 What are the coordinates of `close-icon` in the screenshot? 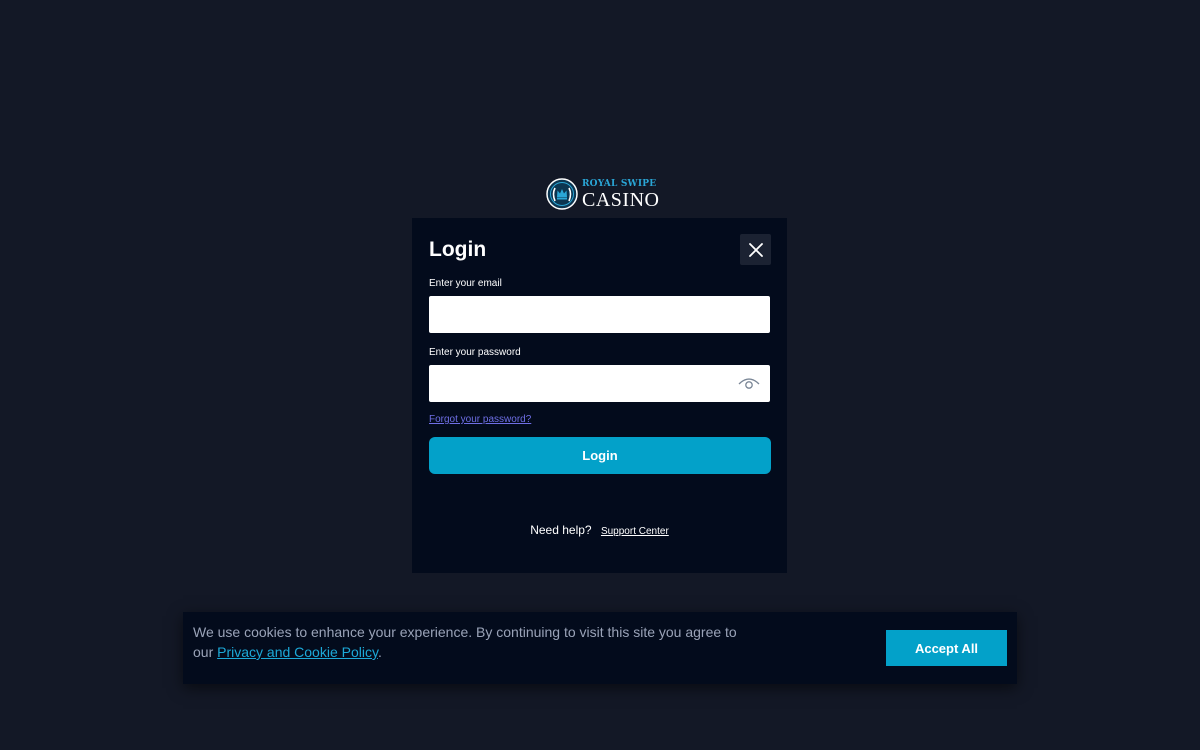 It's located at (755, 249).